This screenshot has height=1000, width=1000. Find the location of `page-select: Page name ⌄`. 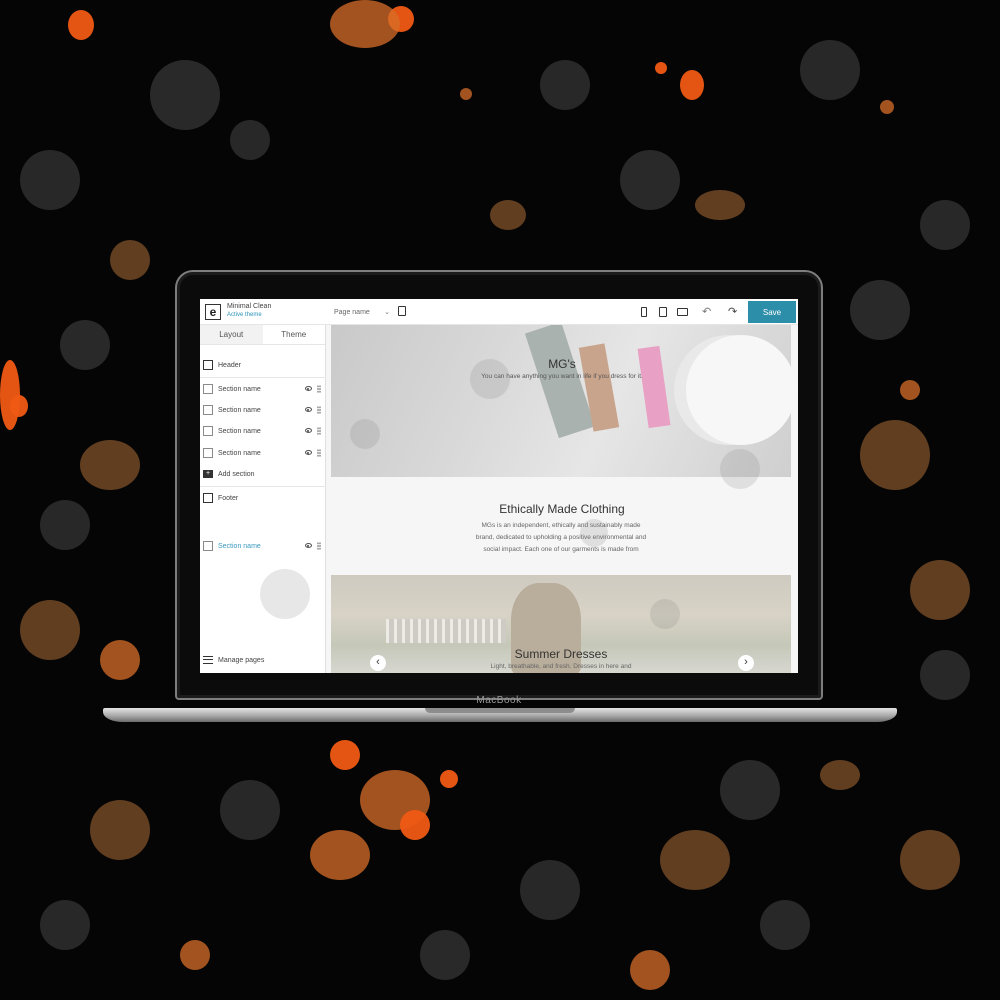

page-select: Page name ⌄ is located at coordinates (362, 312).